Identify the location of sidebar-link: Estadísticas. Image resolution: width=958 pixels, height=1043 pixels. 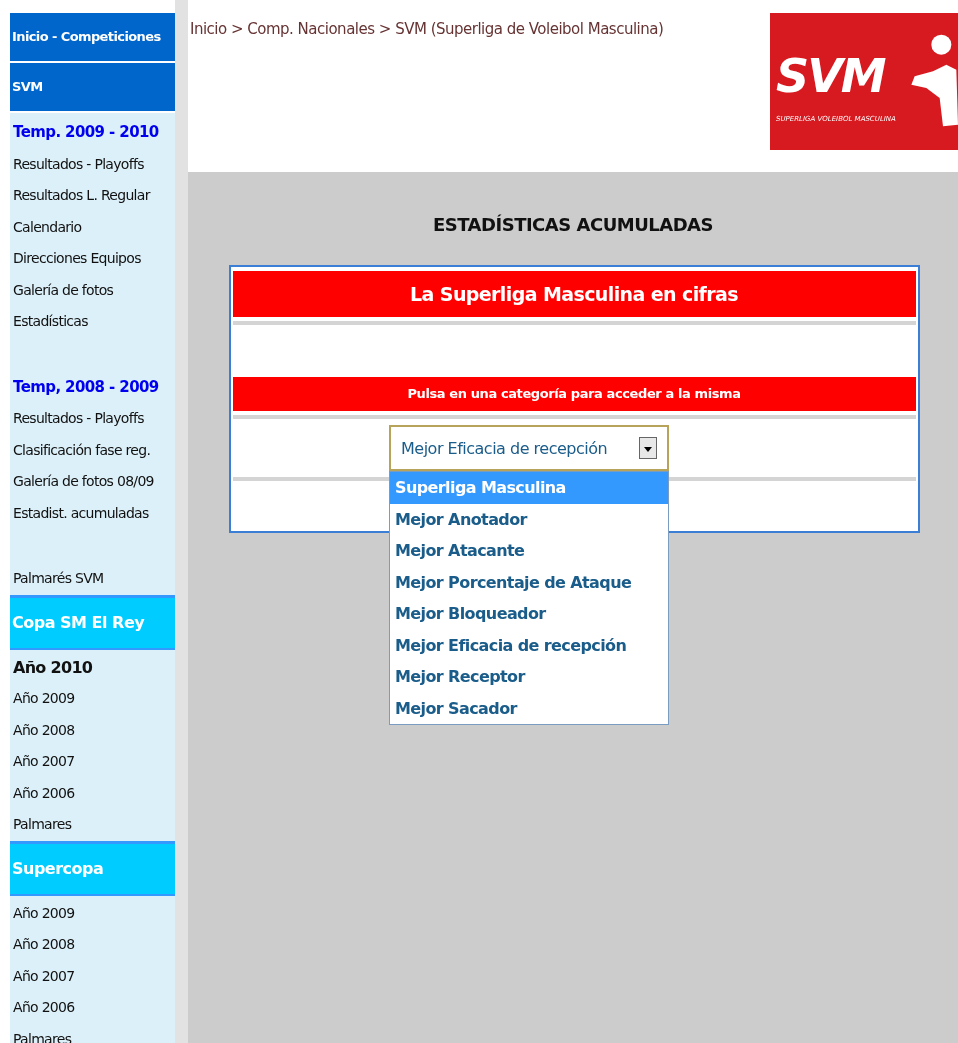
(94, 322).